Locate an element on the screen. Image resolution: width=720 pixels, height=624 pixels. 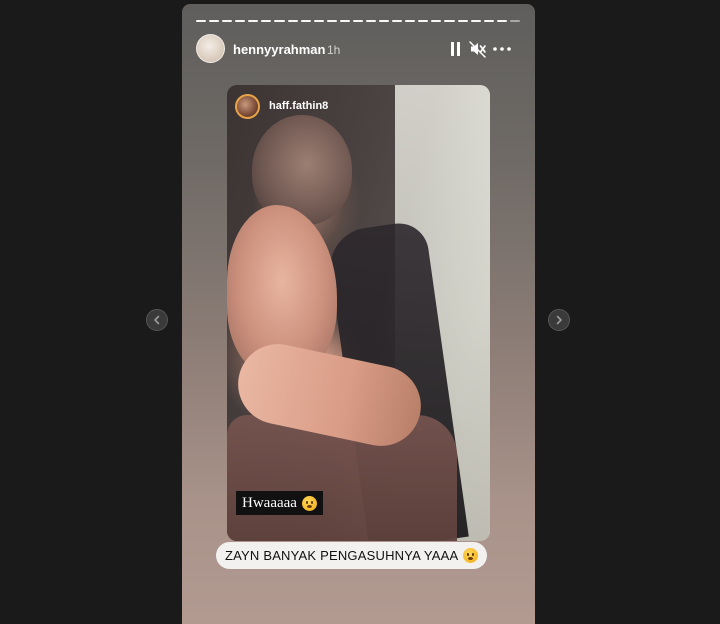
mute-button is located at coordinates (478, 49).